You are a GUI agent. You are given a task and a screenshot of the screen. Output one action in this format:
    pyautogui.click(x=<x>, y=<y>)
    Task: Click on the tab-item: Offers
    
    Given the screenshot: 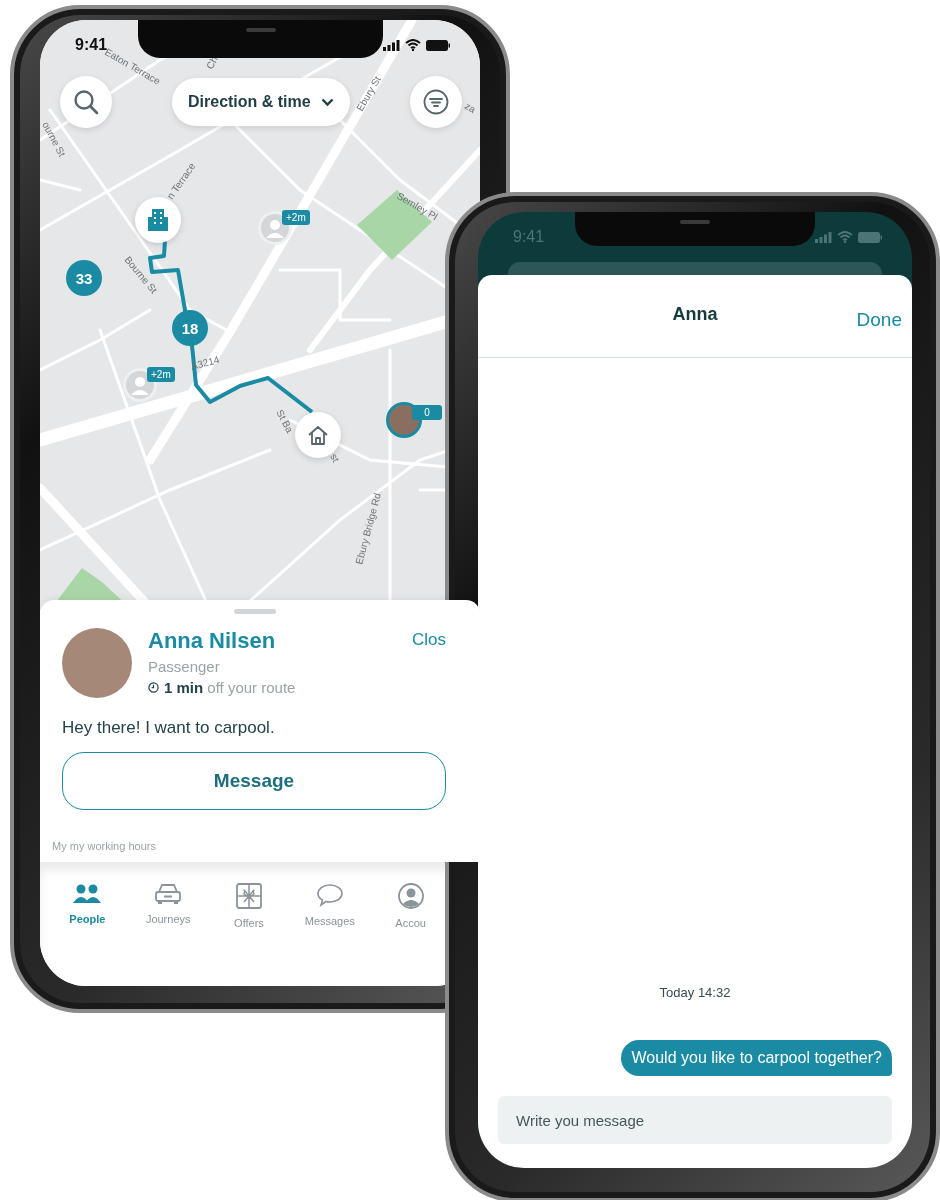 What is the action you would take?
    pyautogui.click(x=249, y=934)
    